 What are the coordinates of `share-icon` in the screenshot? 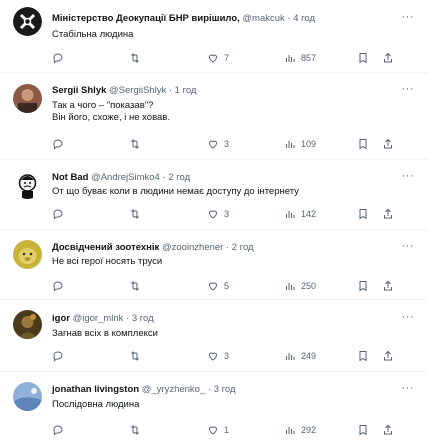 It's located at (388, 429).